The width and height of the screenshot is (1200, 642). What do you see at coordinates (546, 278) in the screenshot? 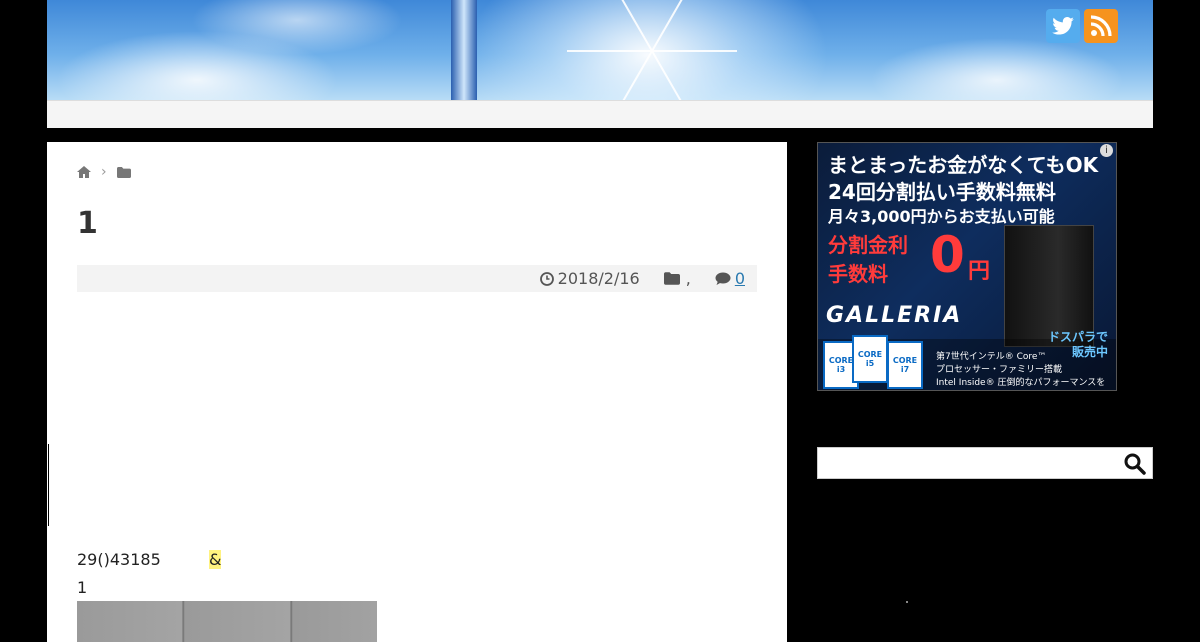
I see `clock-icon` at bounding box center [546, 278].